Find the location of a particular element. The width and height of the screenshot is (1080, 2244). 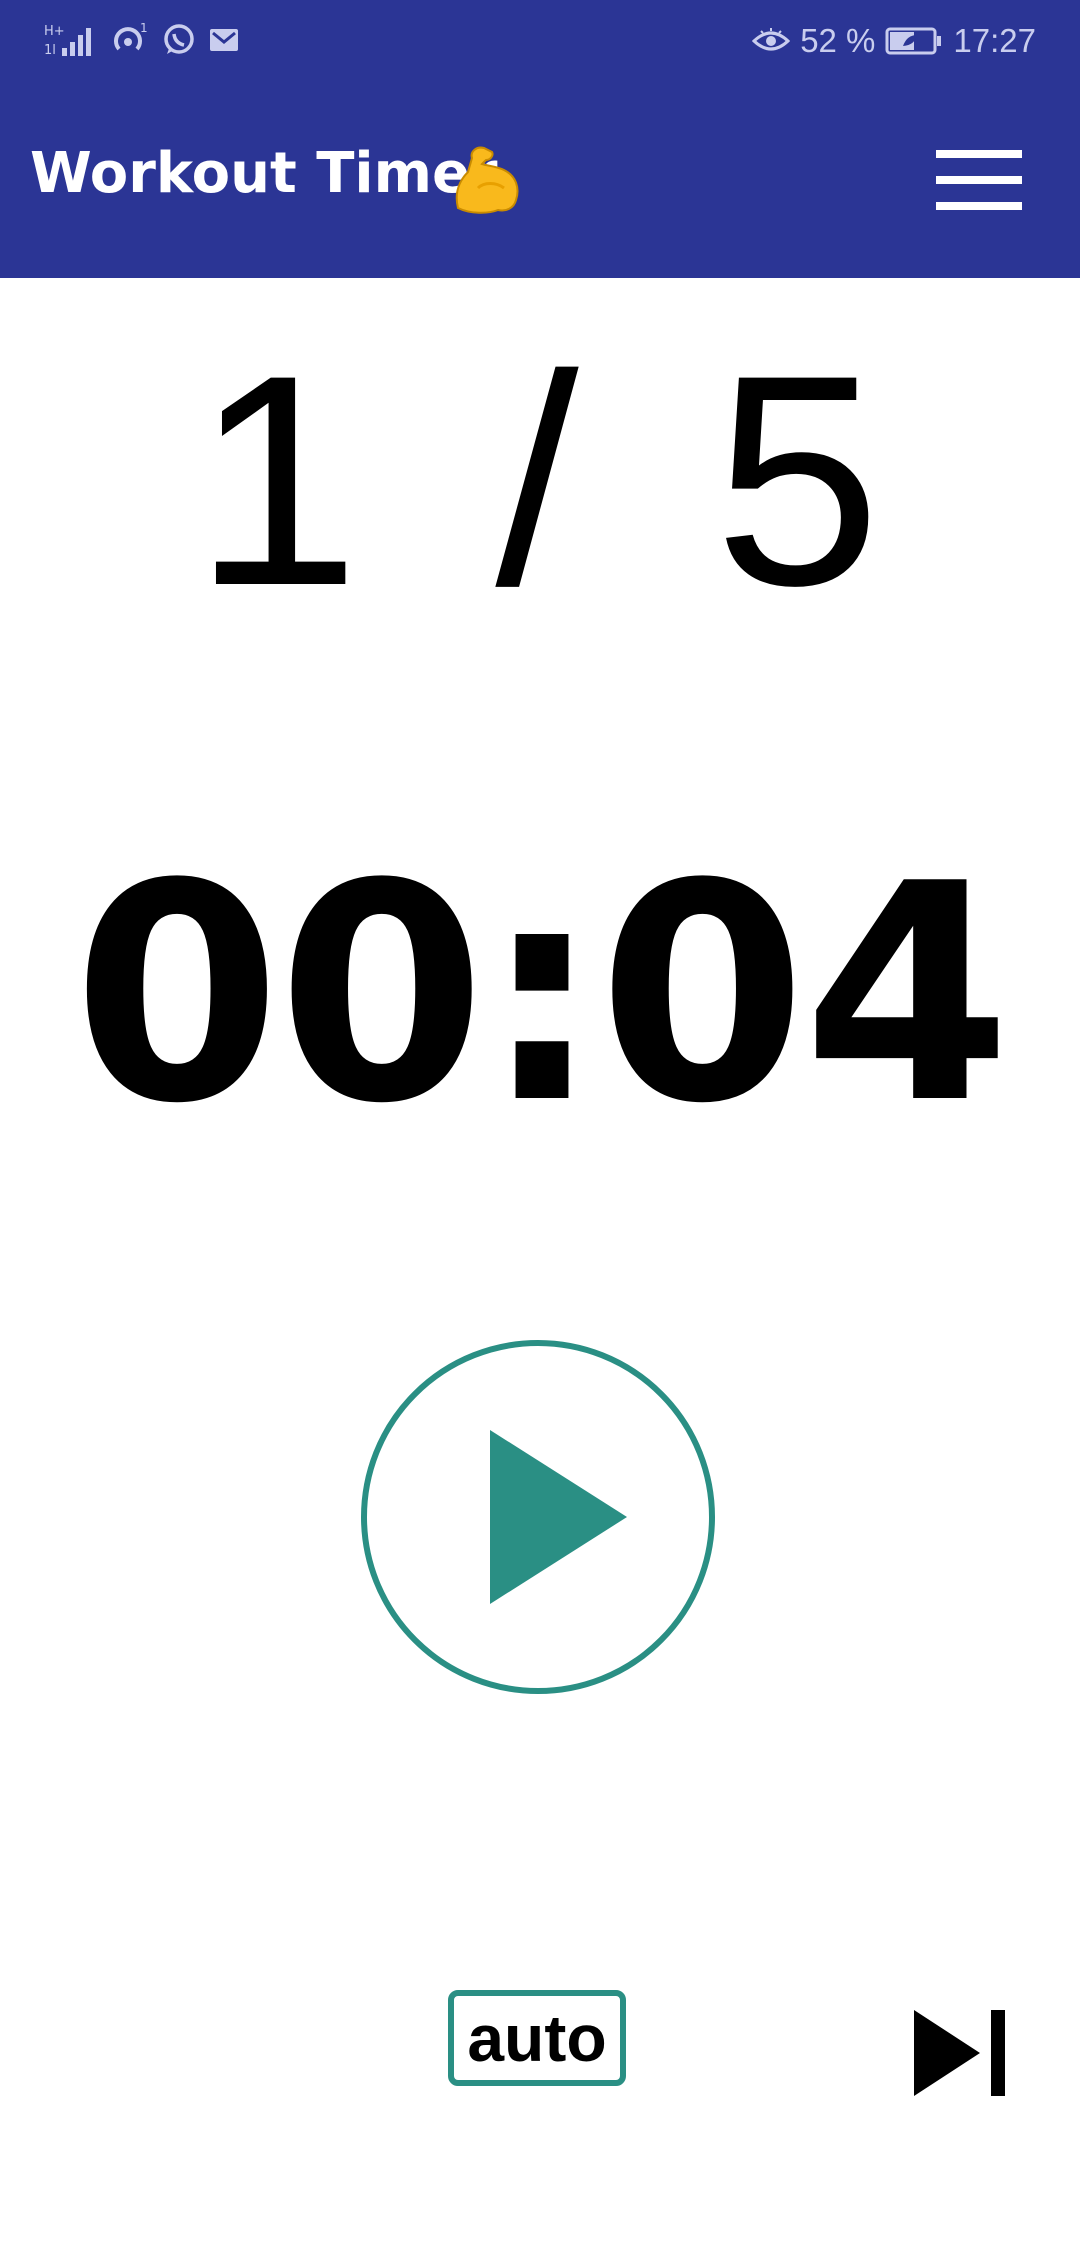

app-bar: H+ 1l 1 52 % 17:27 Workout Timer is located at coordinates (540, 139).